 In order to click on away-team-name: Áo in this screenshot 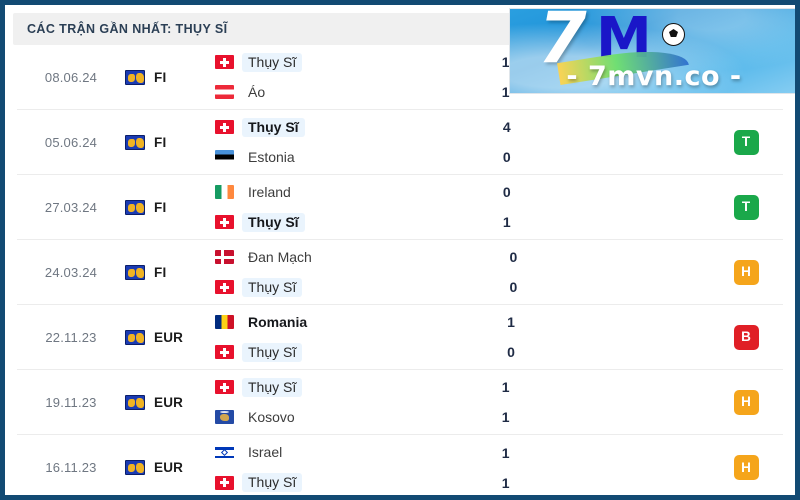, I will do `click(257, 91)`.